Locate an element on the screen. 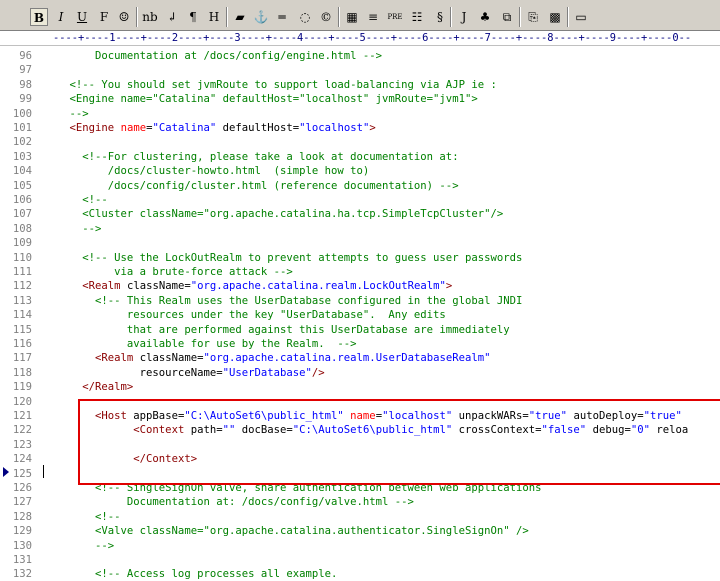 The image size is (720, 581). colors-button: ▩ is located at coordinates (555, 17).